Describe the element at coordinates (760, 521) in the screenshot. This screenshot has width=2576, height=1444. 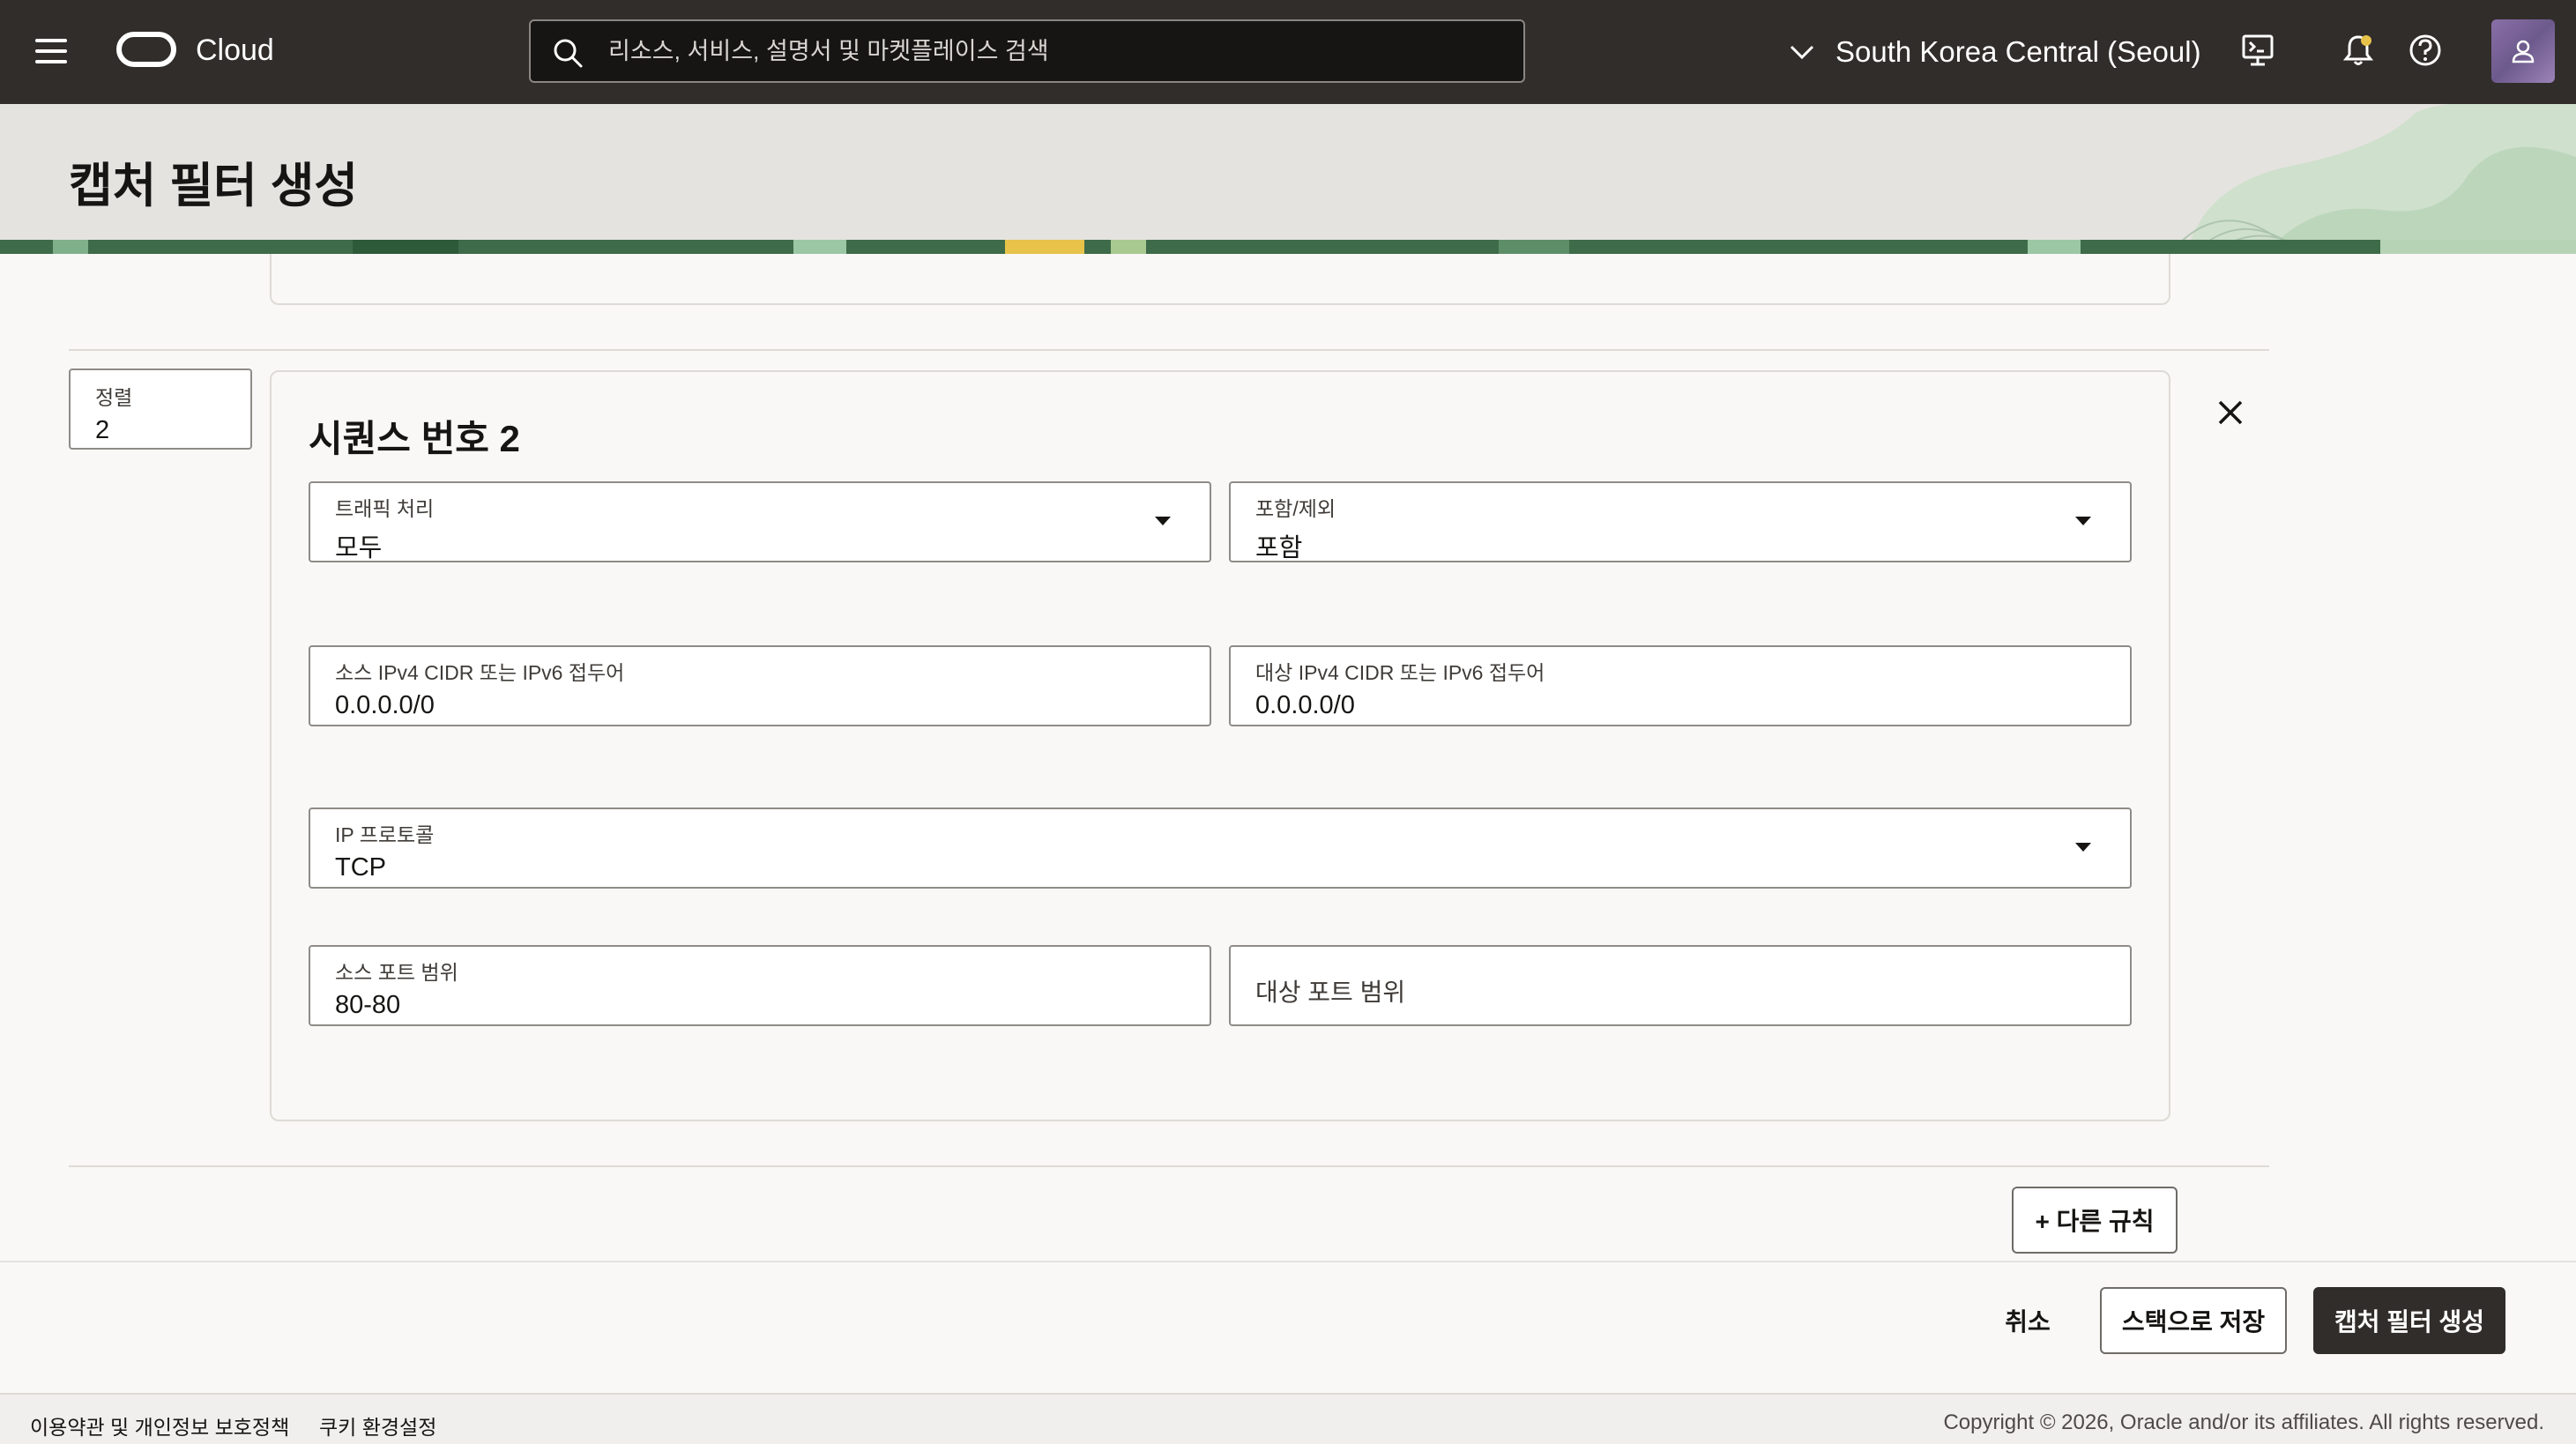
I see `traffic-select: 트래픽 처리 모두` at that location.